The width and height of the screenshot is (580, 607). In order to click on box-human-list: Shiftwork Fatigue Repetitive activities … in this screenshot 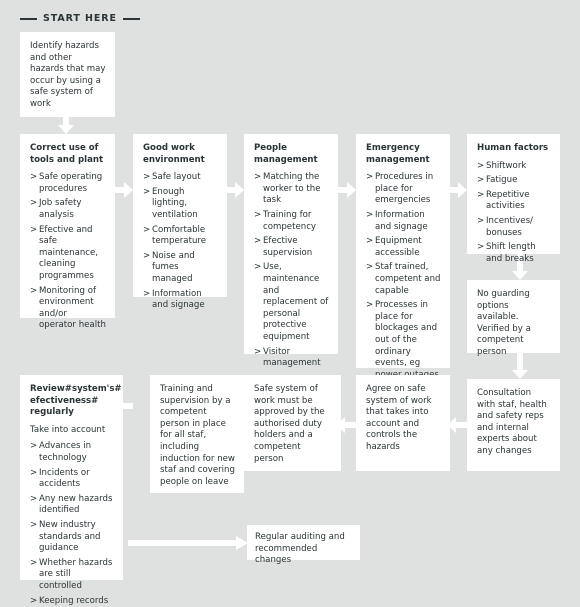, I will do `click(514, 213)`.